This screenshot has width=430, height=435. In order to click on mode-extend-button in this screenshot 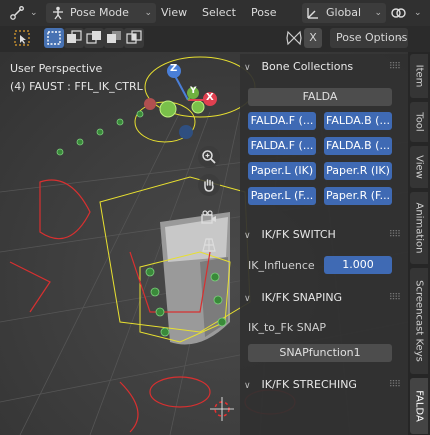, I will do `click(74, 38)`.